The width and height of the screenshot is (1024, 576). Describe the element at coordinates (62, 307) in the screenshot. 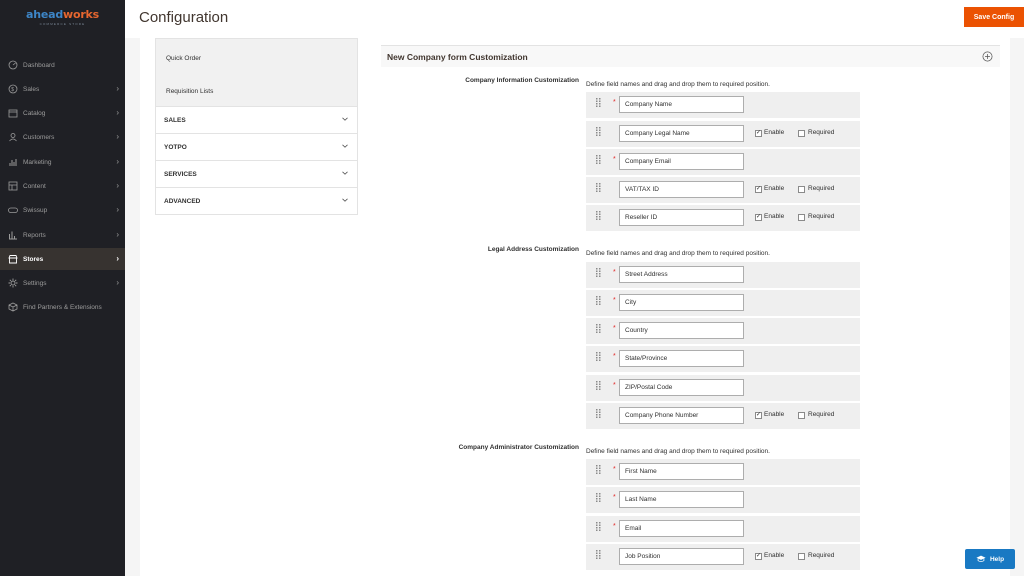

I see `sidebar-item-find-partners-extensions: Find Partners & Extensions` at that location.